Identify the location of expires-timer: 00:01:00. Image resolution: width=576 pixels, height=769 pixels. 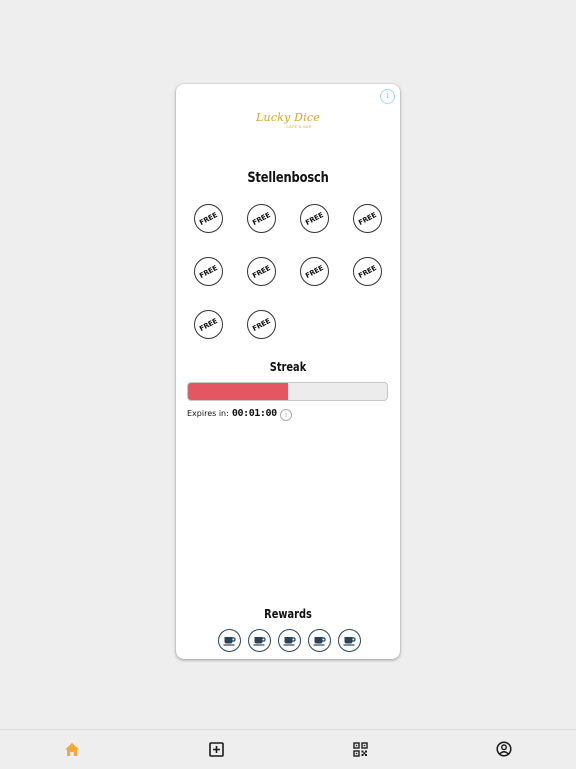
(254, 413).